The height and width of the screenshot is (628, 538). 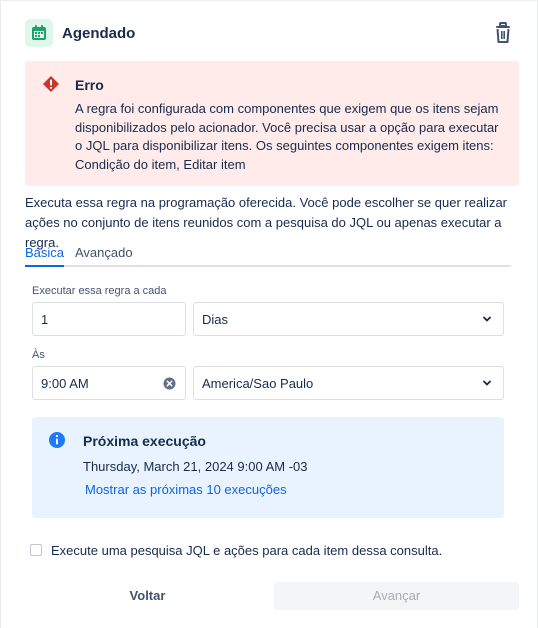 I want to click on time-input: 9:00 AM, so click(x=109, y=383).